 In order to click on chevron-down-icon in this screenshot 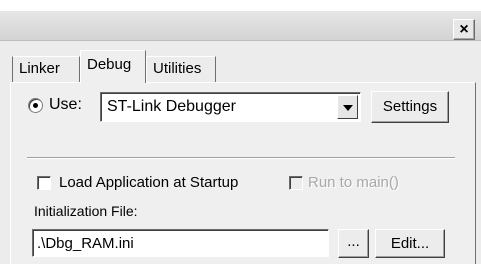, I will do `click(348, 108)`.